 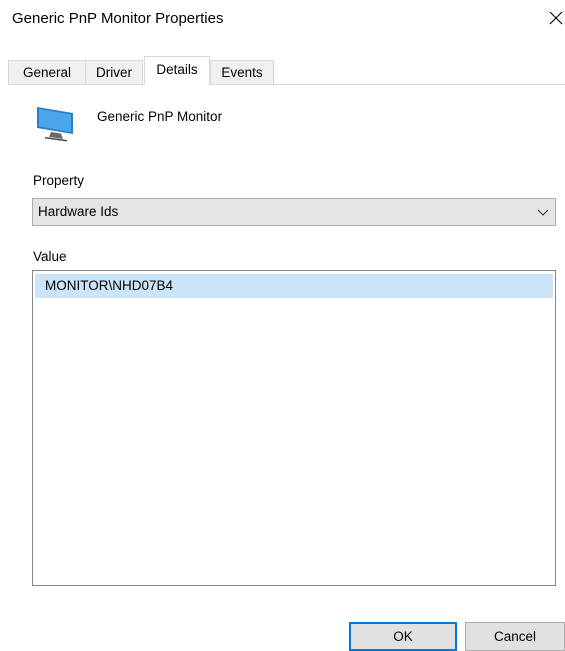 What do you see at coordinates (543, 212) in the screenshot?
I see `chevron-down-icon` at bounding box center [543, 212].